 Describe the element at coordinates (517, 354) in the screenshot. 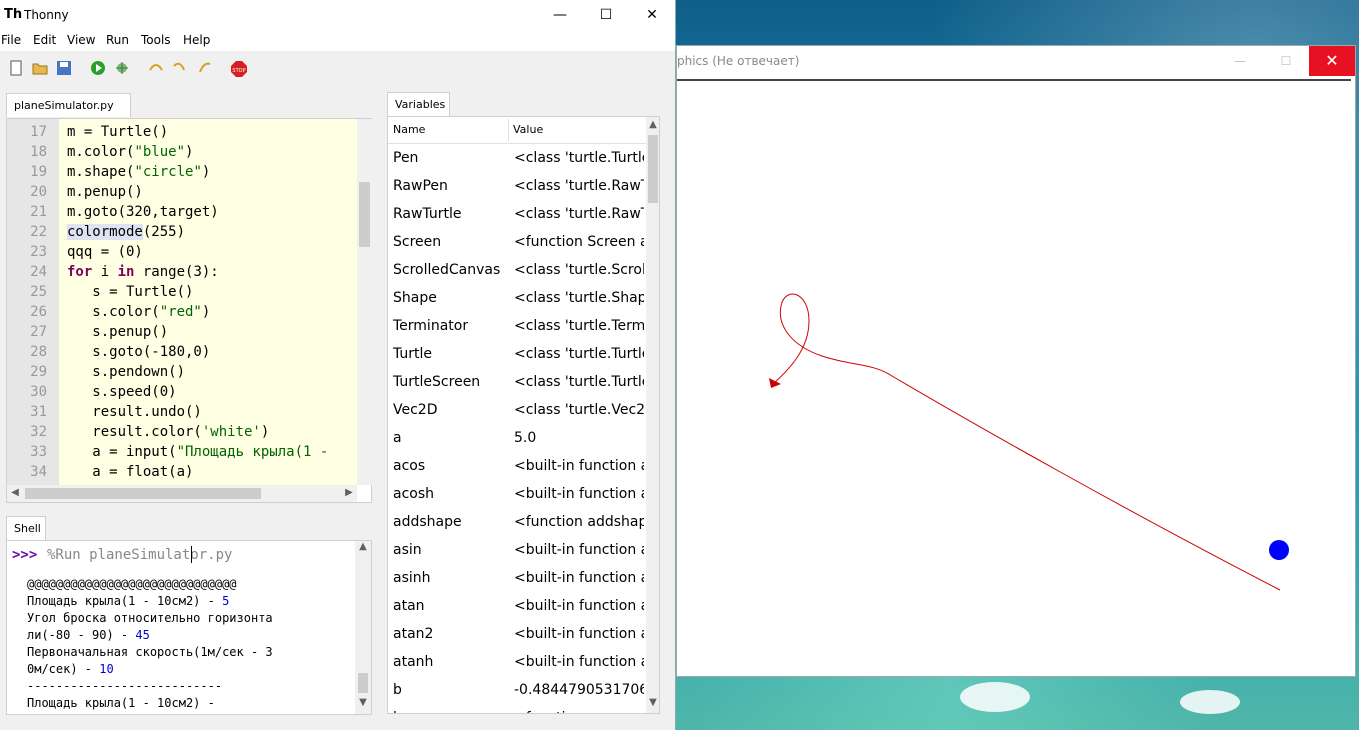

I see `variable-row: Turtle <class 'turtle.Turtle'>` at that location.